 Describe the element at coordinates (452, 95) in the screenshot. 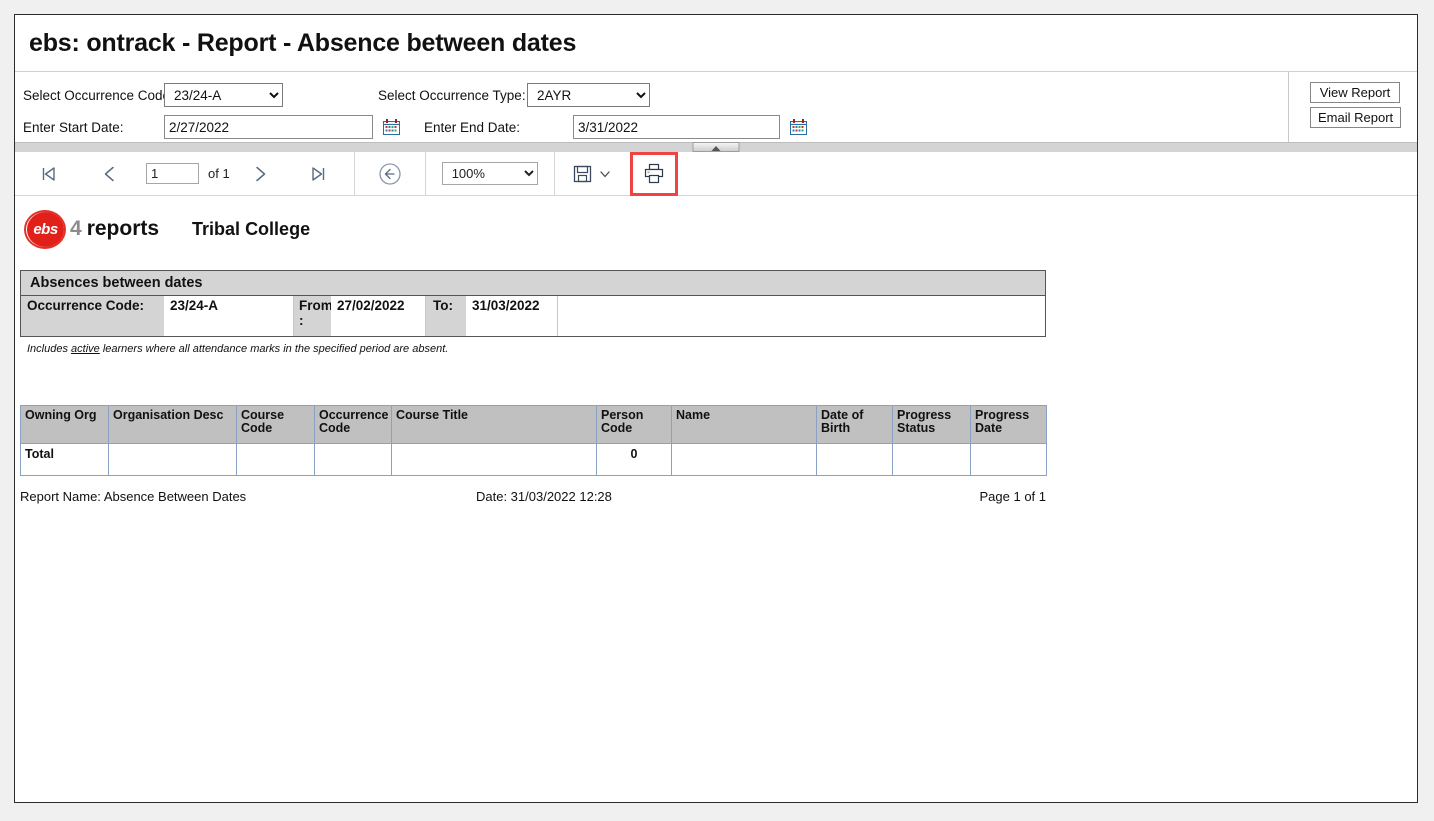

I see `occurrence-type-label: Select Occurrence Type:` at that location.